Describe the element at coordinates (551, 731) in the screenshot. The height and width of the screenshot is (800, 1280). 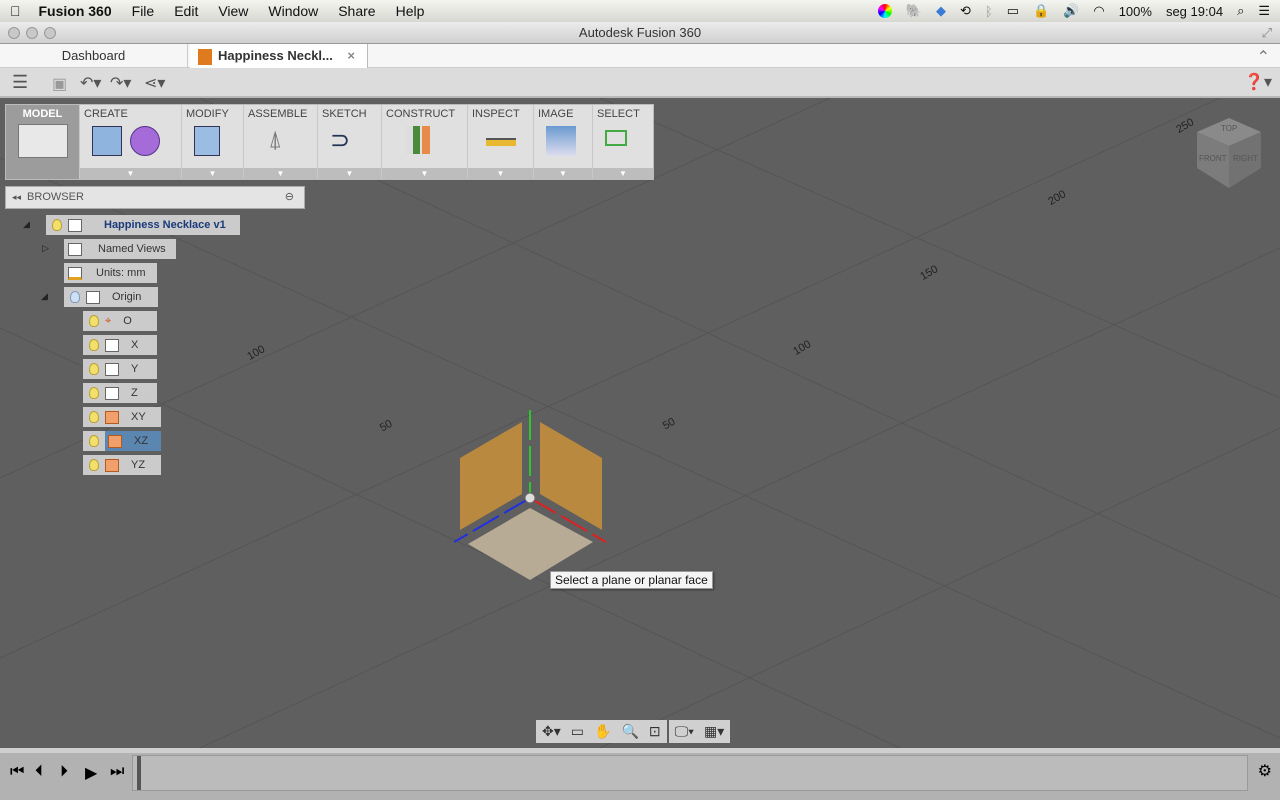
I see `orbit-icon: ✥▾` at that location.